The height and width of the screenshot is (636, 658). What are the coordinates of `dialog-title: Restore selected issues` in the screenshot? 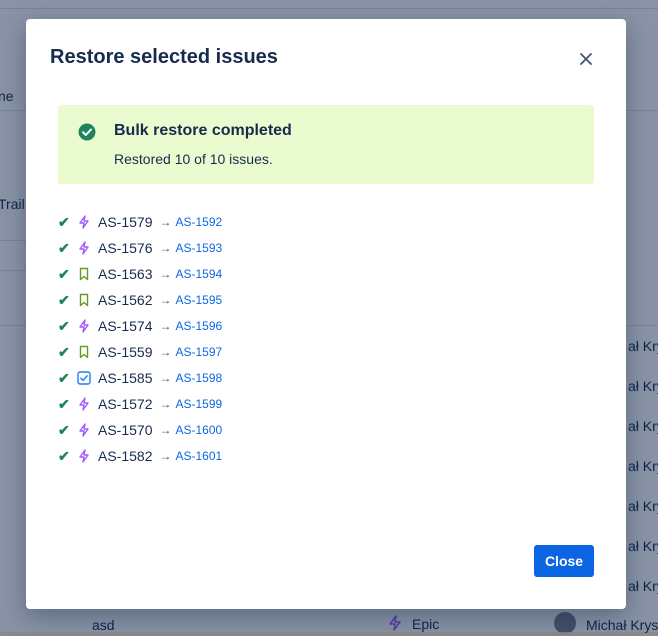 It's located at (164, 57).